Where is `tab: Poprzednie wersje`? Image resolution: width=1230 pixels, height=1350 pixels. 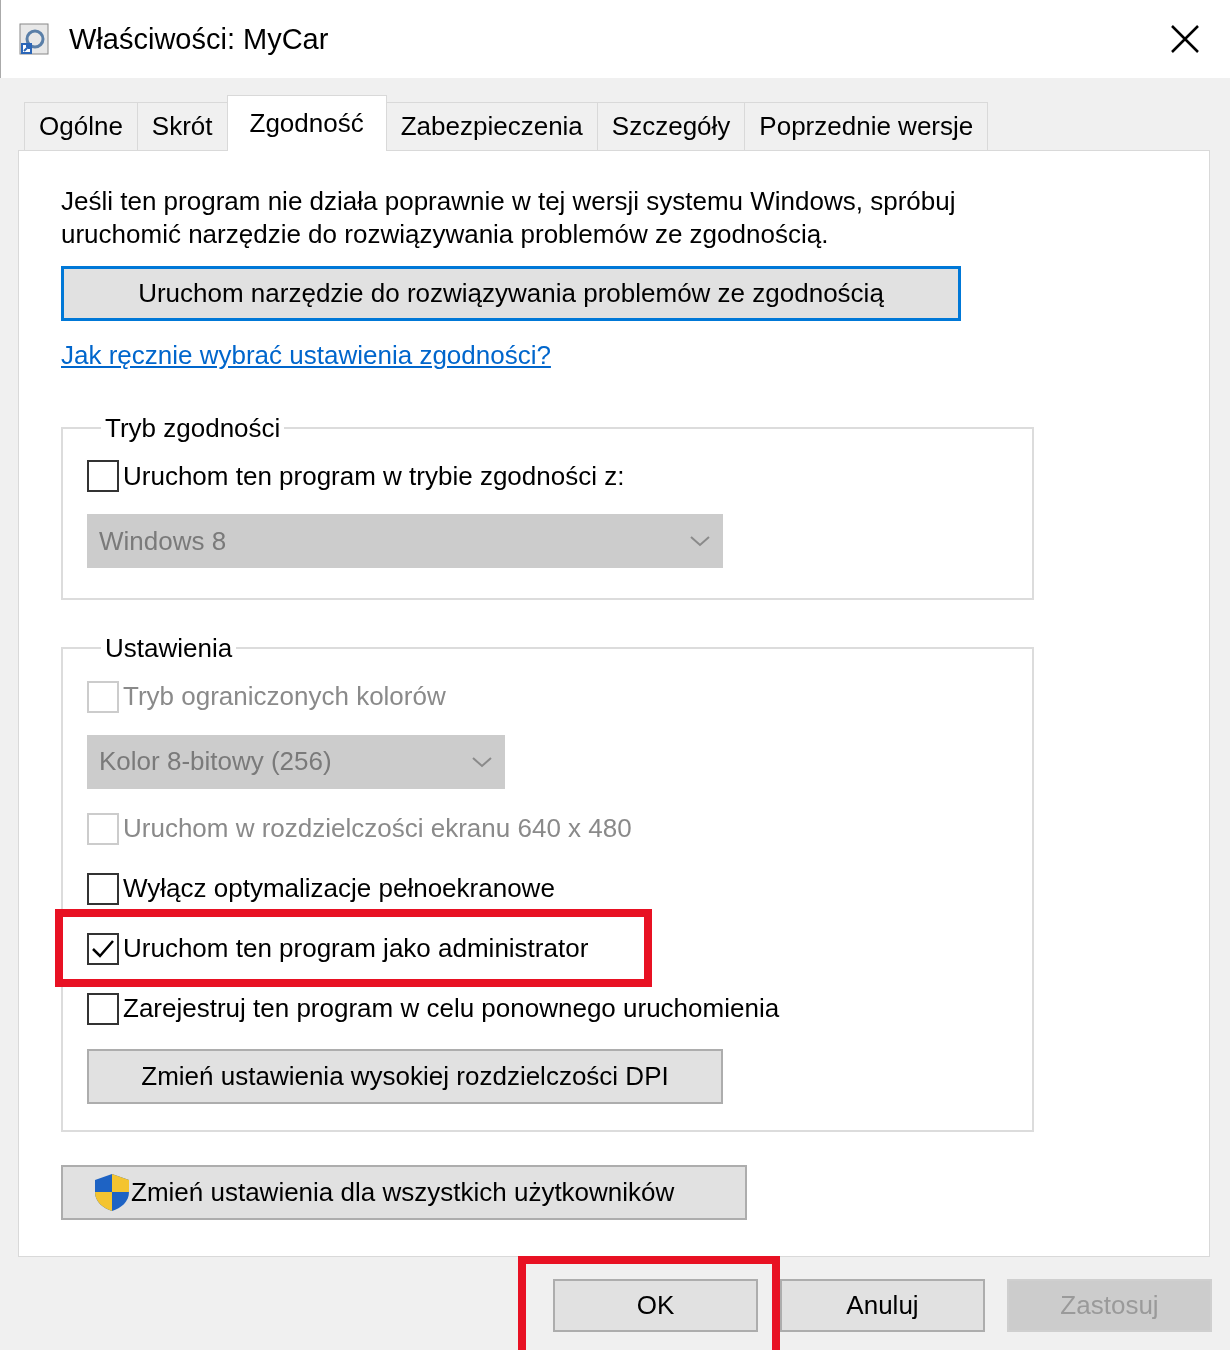 tab: Poprzednie wersje is located at coordinates (866, 126).